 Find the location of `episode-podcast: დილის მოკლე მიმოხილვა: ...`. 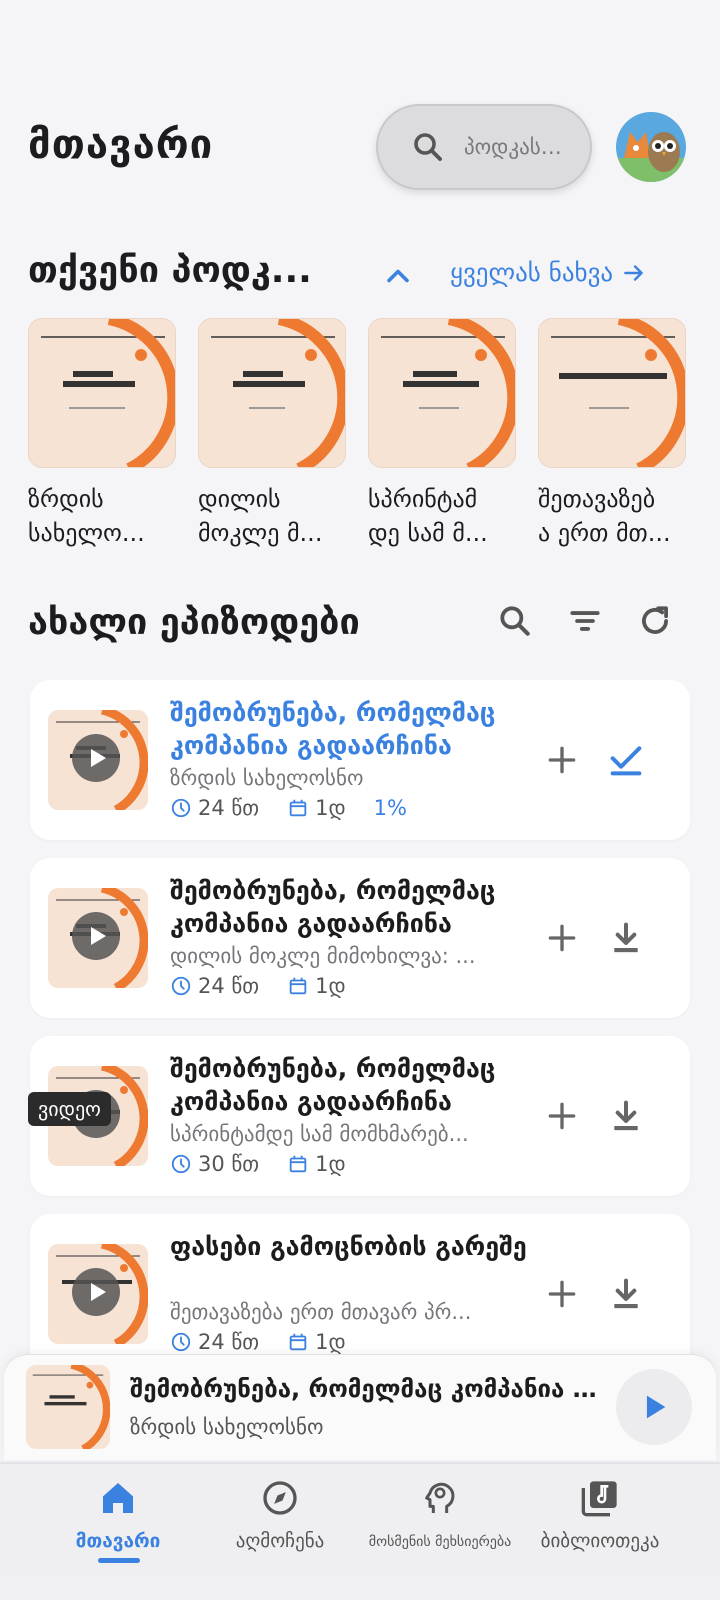

episode-podcast: დილის მოკლე მიმოხილვა: ... is located at coordinates (323, 956).